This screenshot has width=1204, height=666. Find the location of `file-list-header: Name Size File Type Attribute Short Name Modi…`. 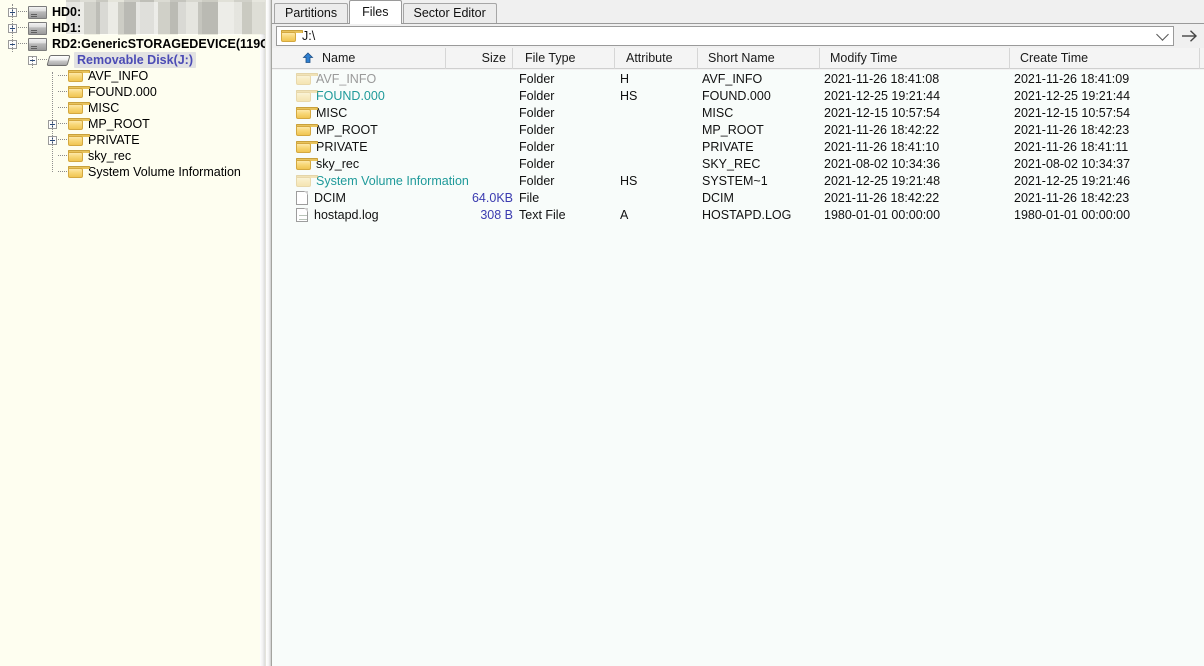

file-list-header: Name Size File Type Attribute Short Name Modi… is located at coordinates (738, 58).